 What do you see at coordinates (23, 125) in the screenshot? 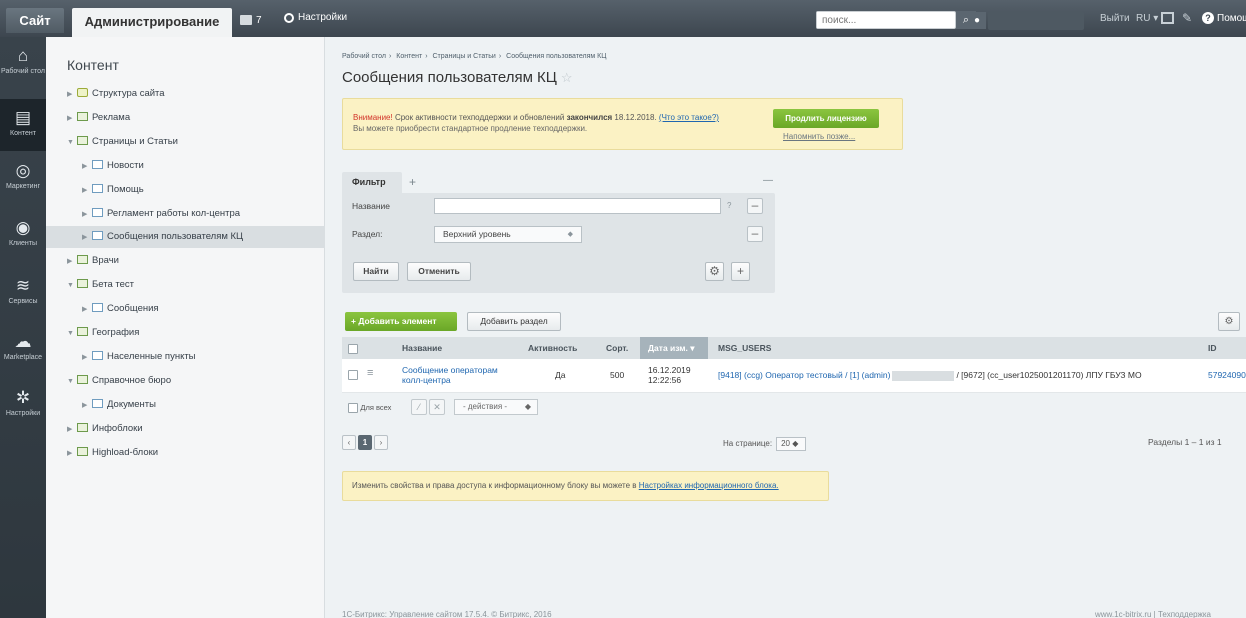
I see `nav-content: ▤ Контент` at bounding box center [23, 125].